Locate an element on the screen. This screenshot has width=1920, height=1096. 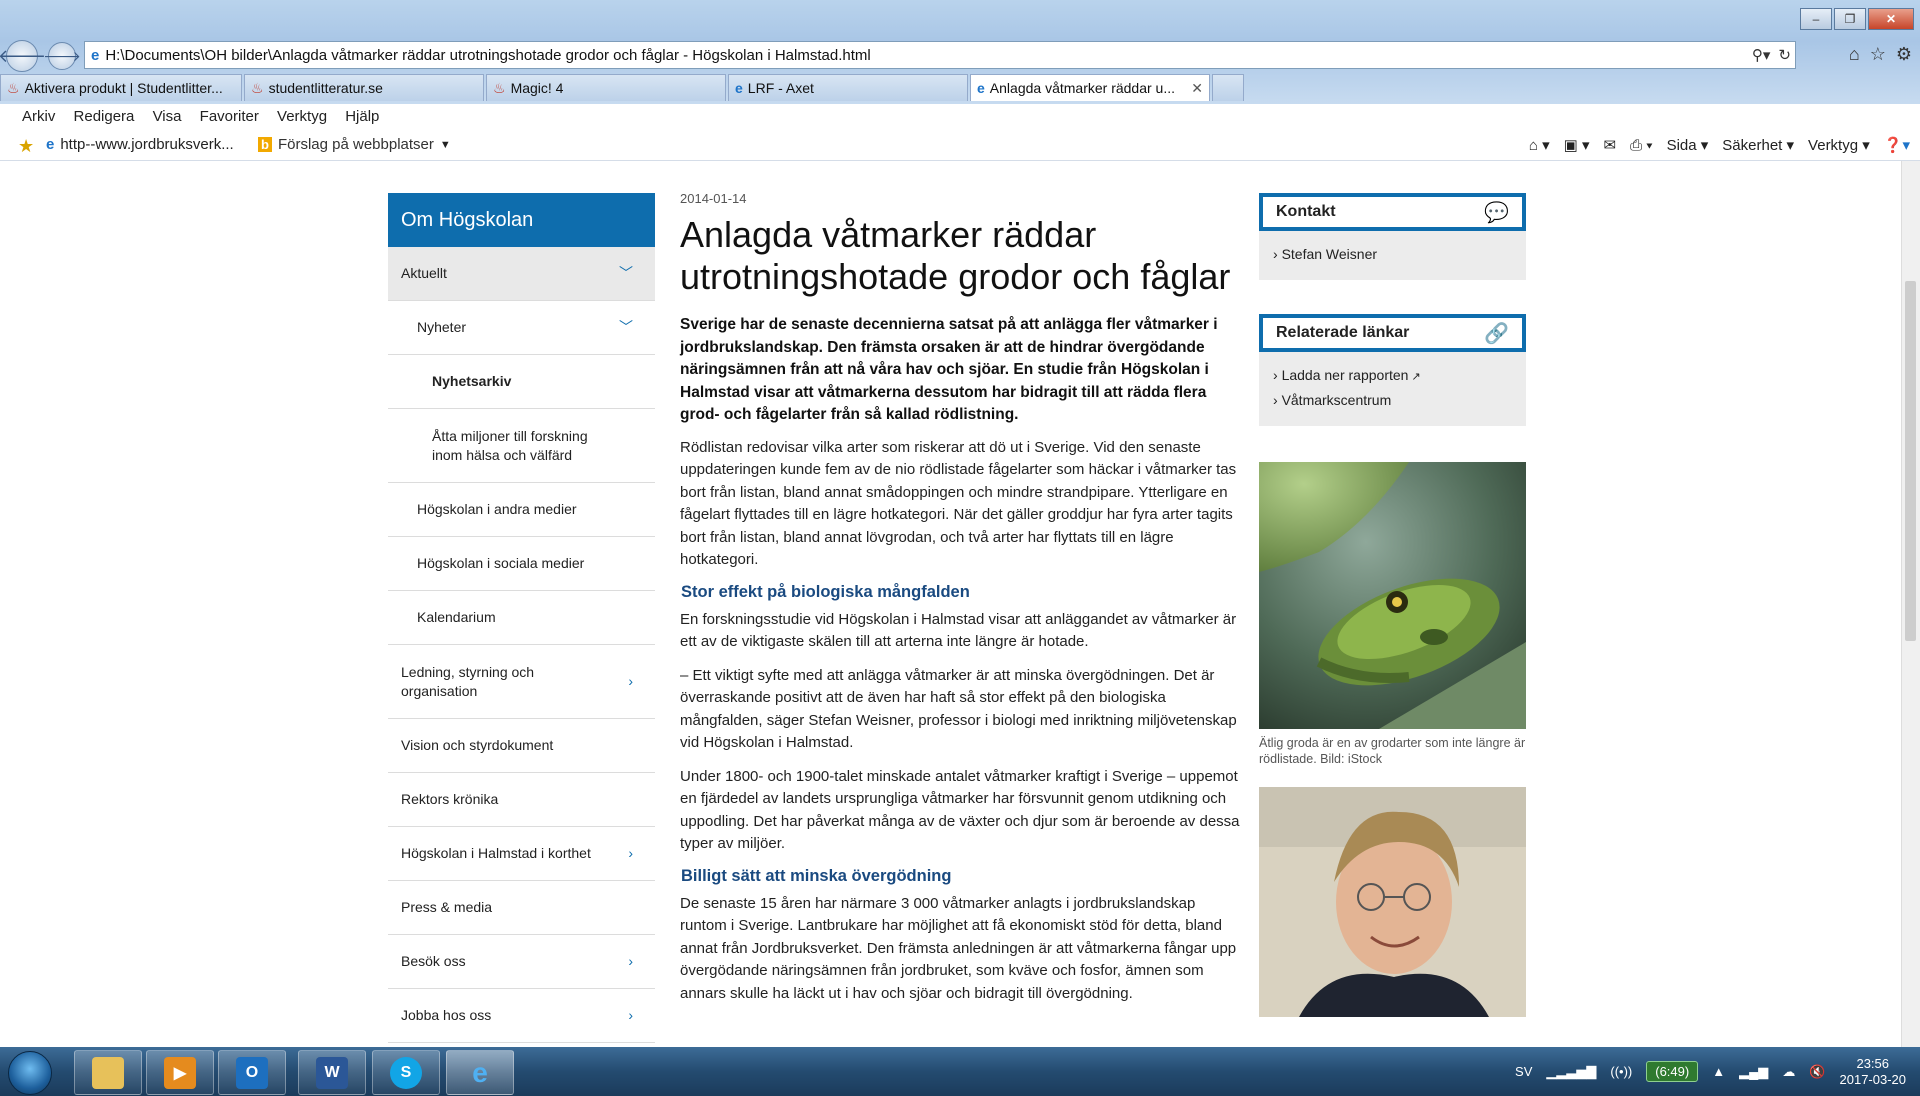
close-tab-icon: ✕ is located at coordinates (1197, 88).